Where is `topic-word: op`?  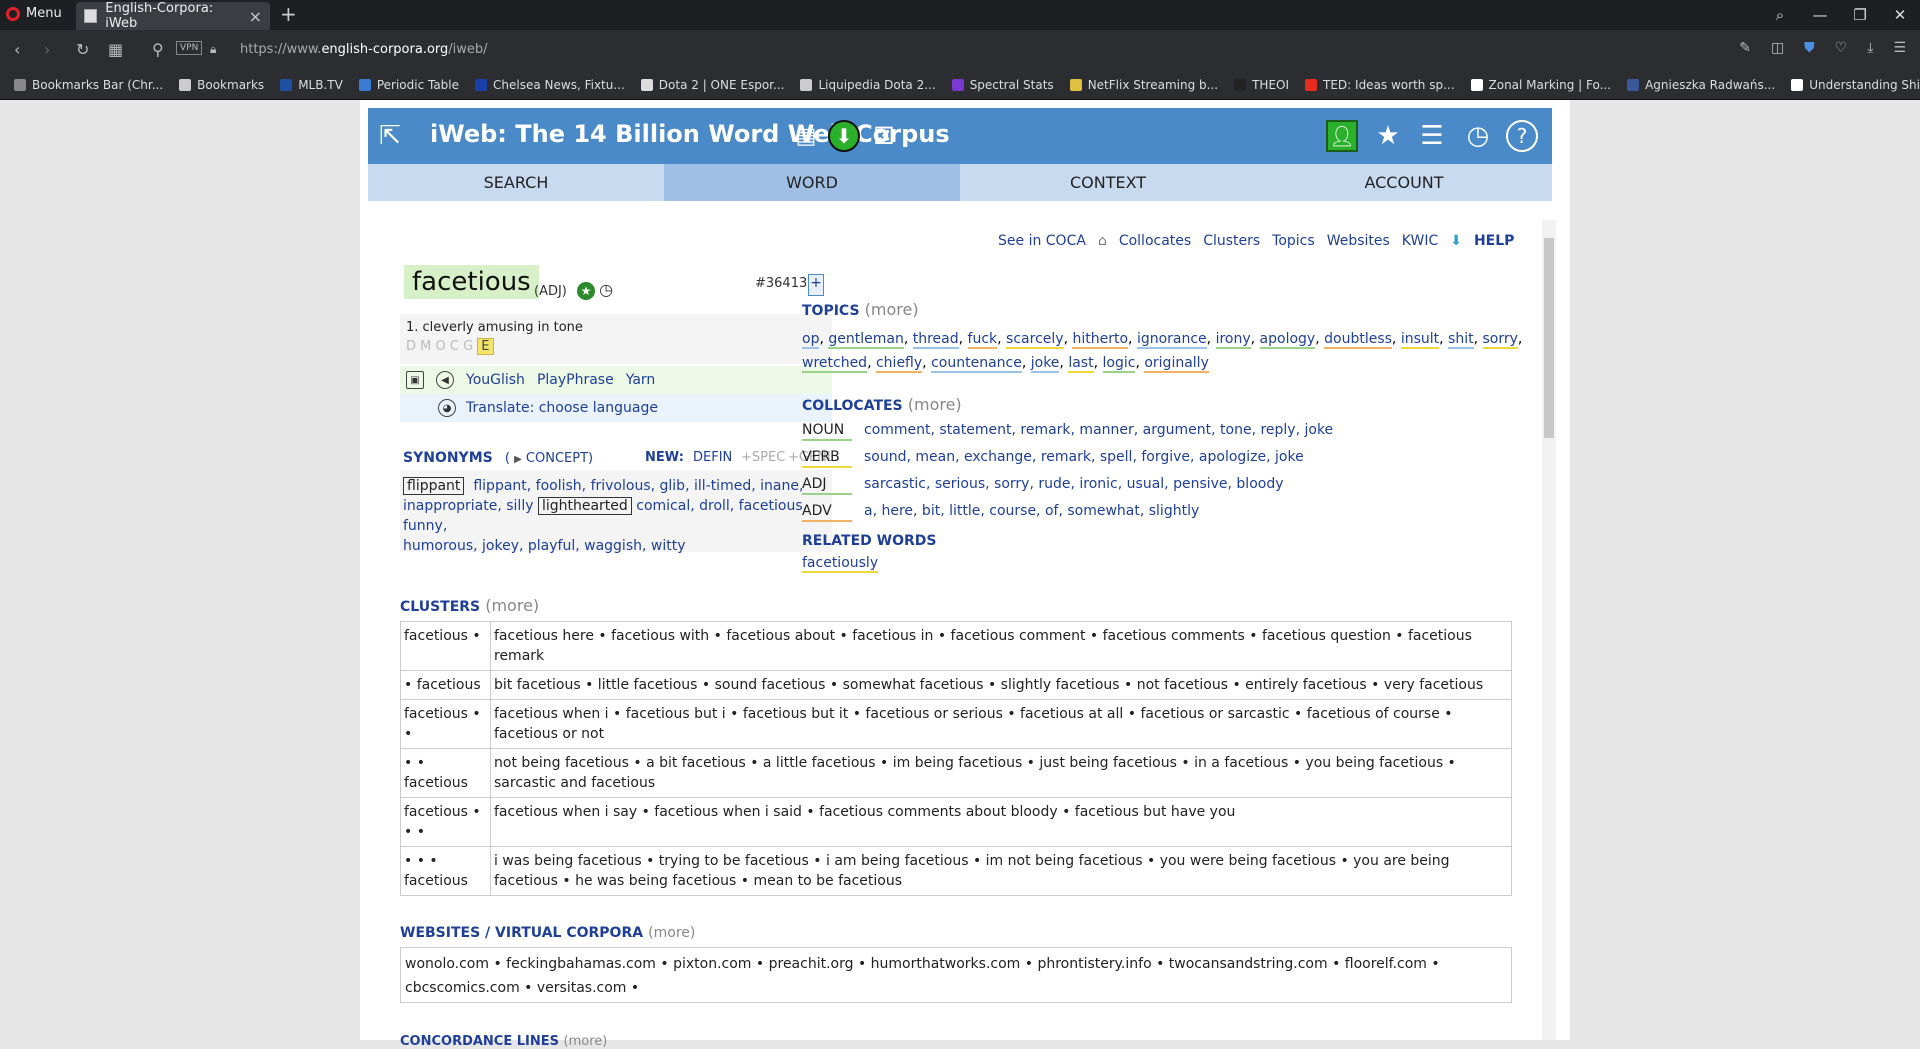 topic-word: op is located at coordinates (811, 340).